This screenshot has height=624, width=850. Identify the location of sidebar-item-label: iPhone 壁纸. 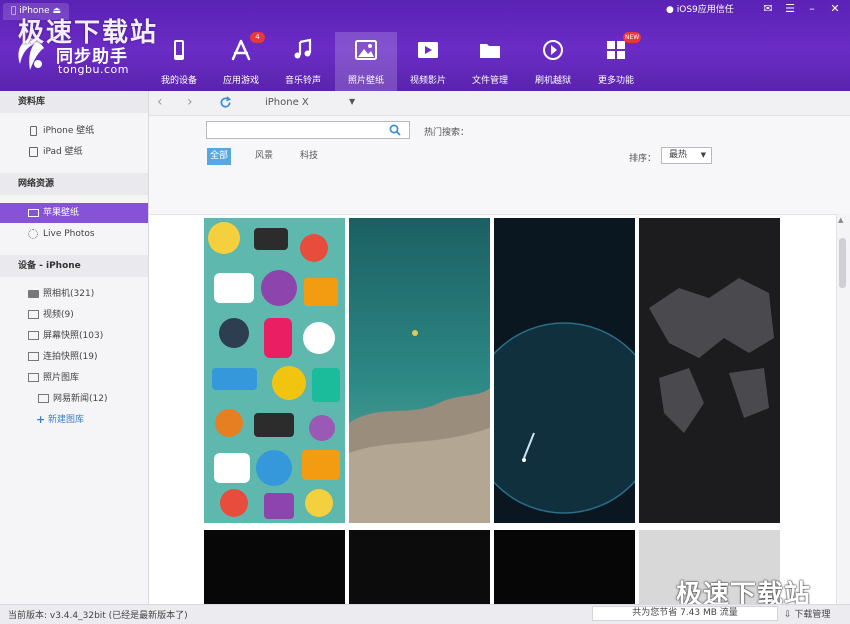
(69, 131).